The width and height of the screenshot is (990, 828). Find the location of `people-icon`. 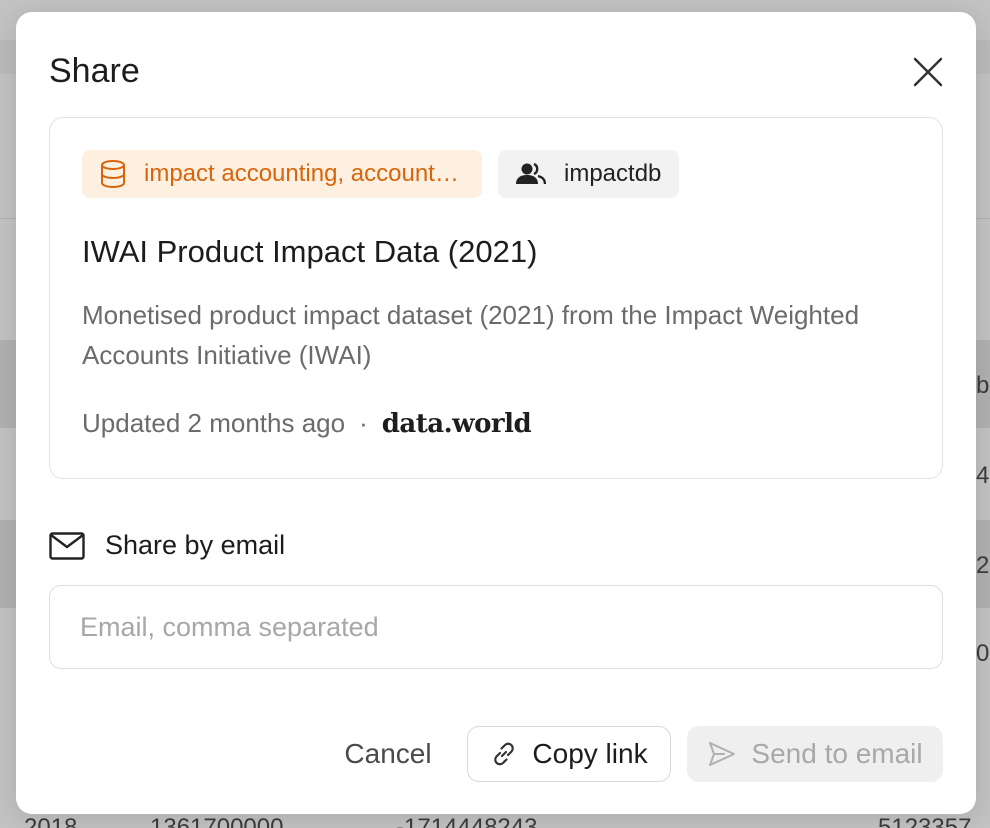

people-icon is located at coordinates (531, 174).